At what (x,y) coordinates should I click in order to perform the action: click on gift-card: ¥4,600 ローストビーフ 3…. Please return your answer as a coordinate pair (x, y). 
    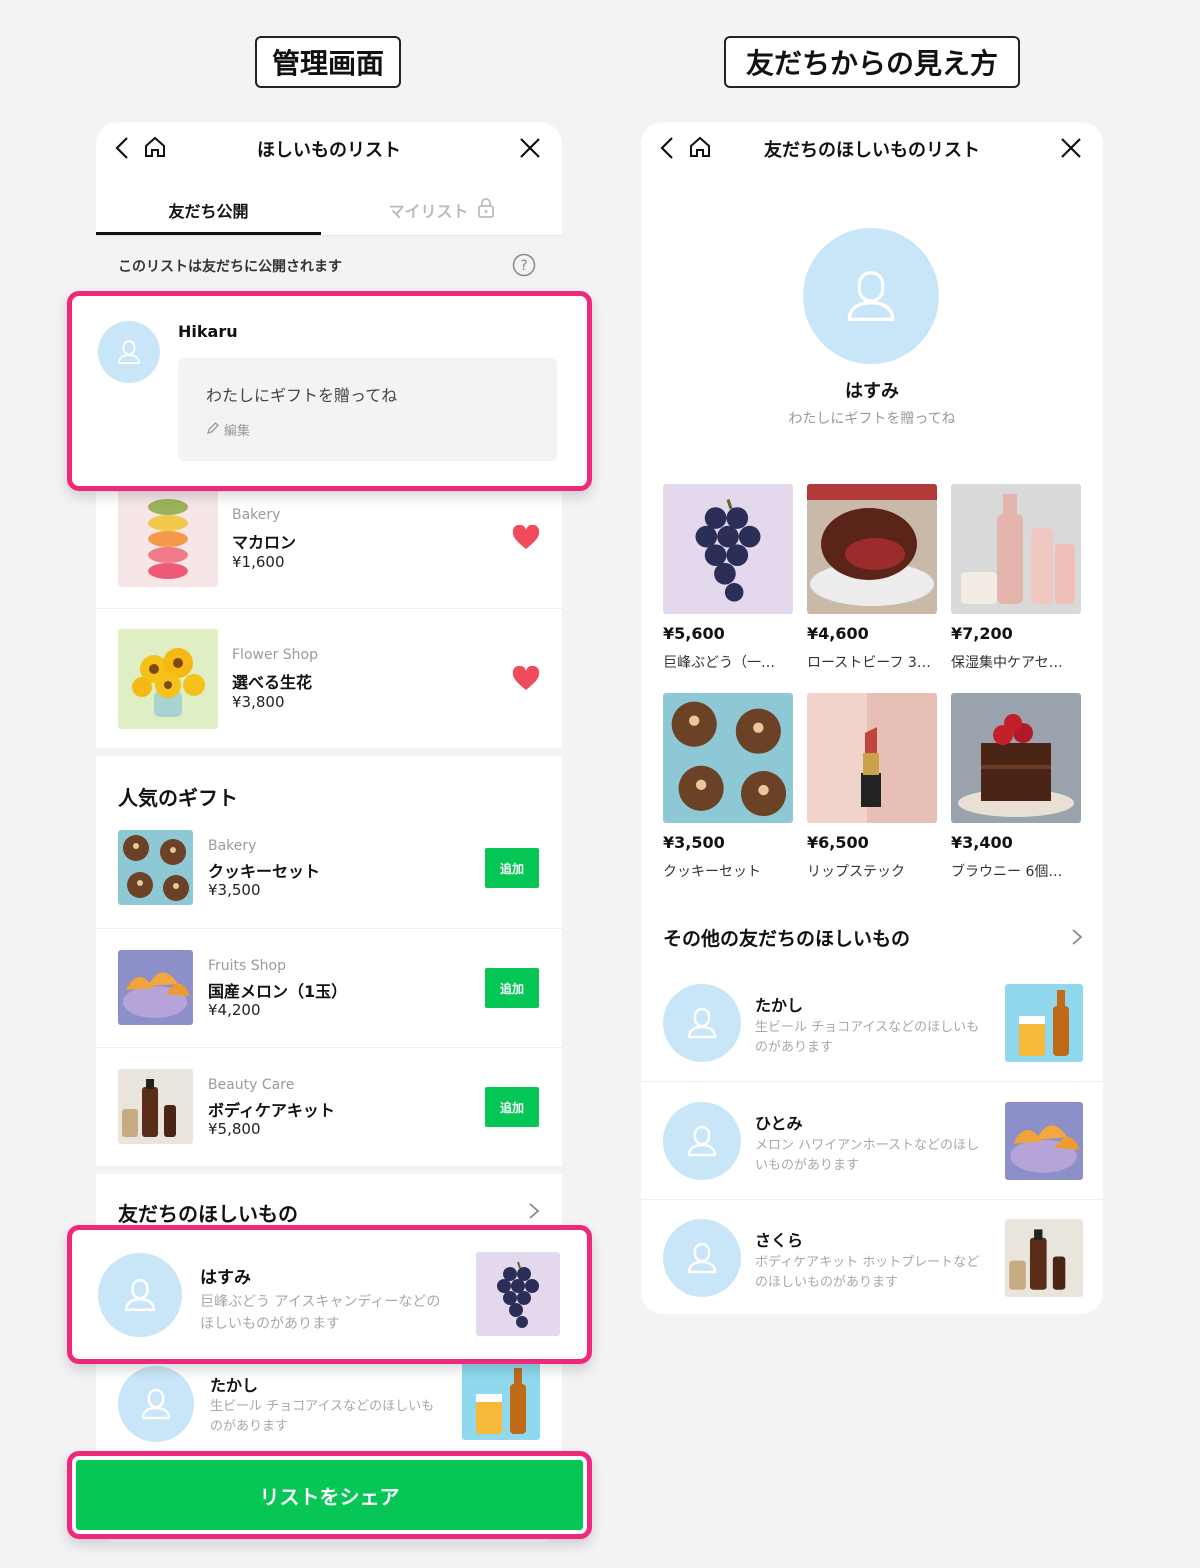
    Looking at the image, I should click on (872, 584).